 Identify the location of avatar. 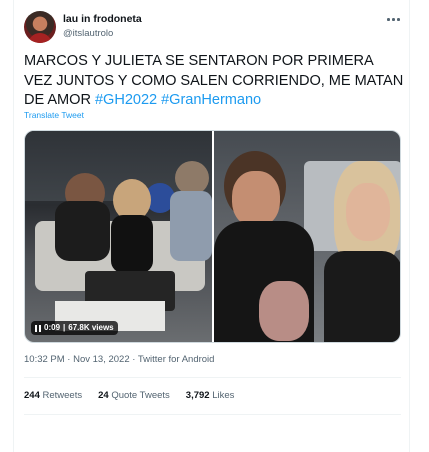
(40, 27).